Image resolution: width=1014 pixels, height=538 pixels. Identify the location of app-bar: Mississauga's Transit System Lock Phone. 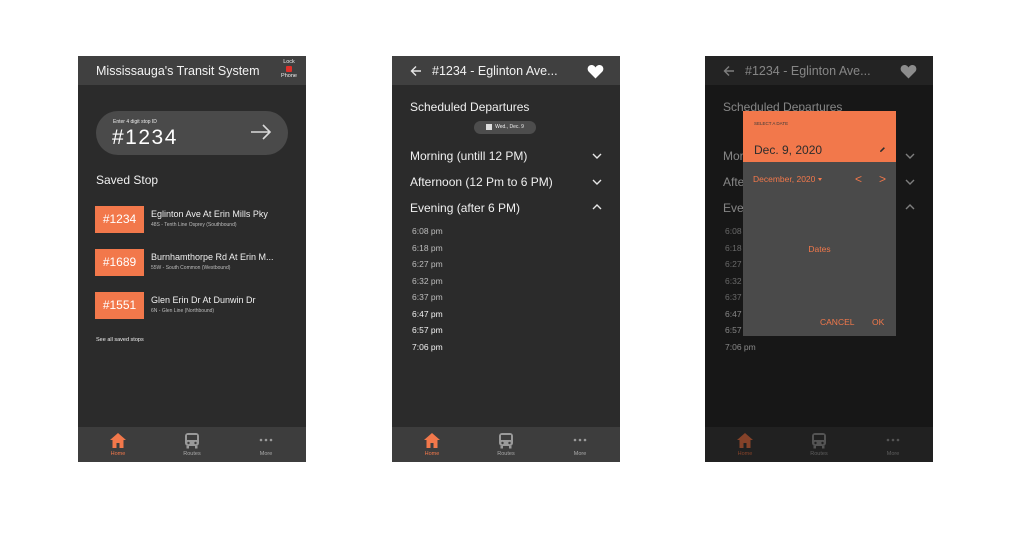
(192, 70).